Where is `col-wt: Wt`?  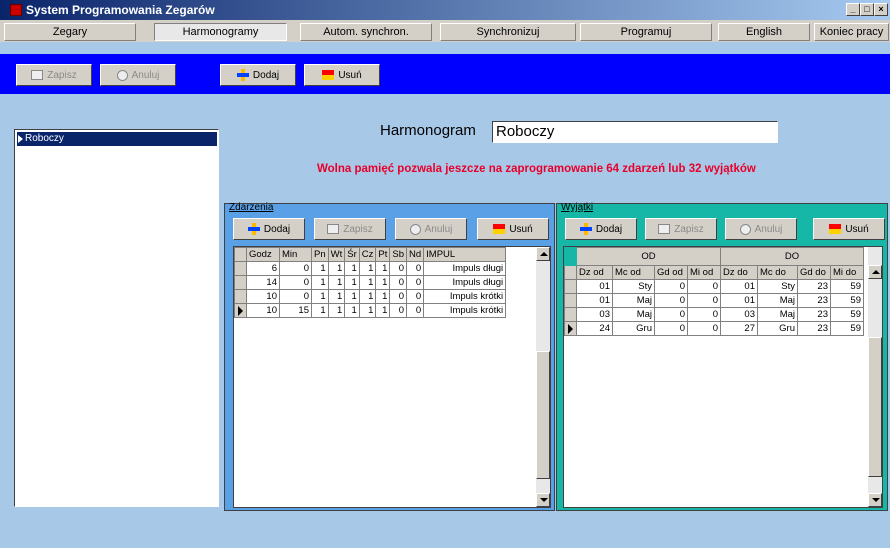
col-wt: Wt is located at coordinates (336, 254).